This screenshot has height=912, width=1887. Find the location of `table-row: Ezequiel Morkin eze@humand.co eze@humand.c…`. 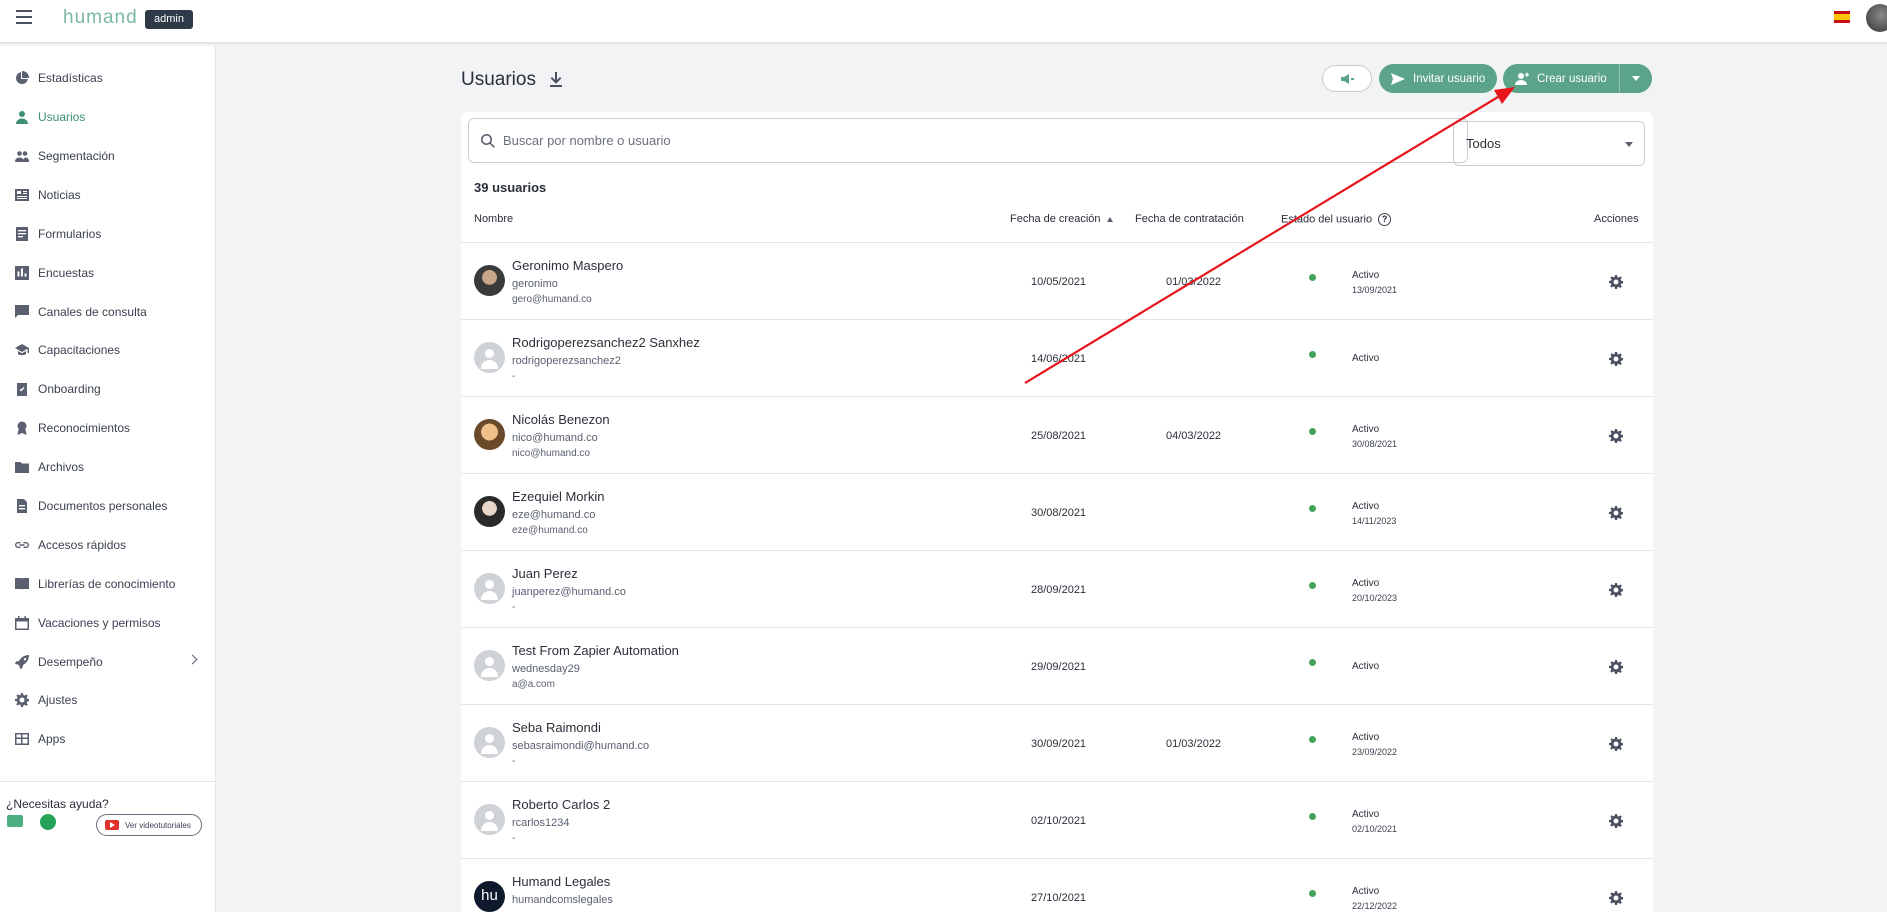

table-row: Ezequiel Morkin eze@humand.co eze@humand.c… is located at coordinates (1057, 511).